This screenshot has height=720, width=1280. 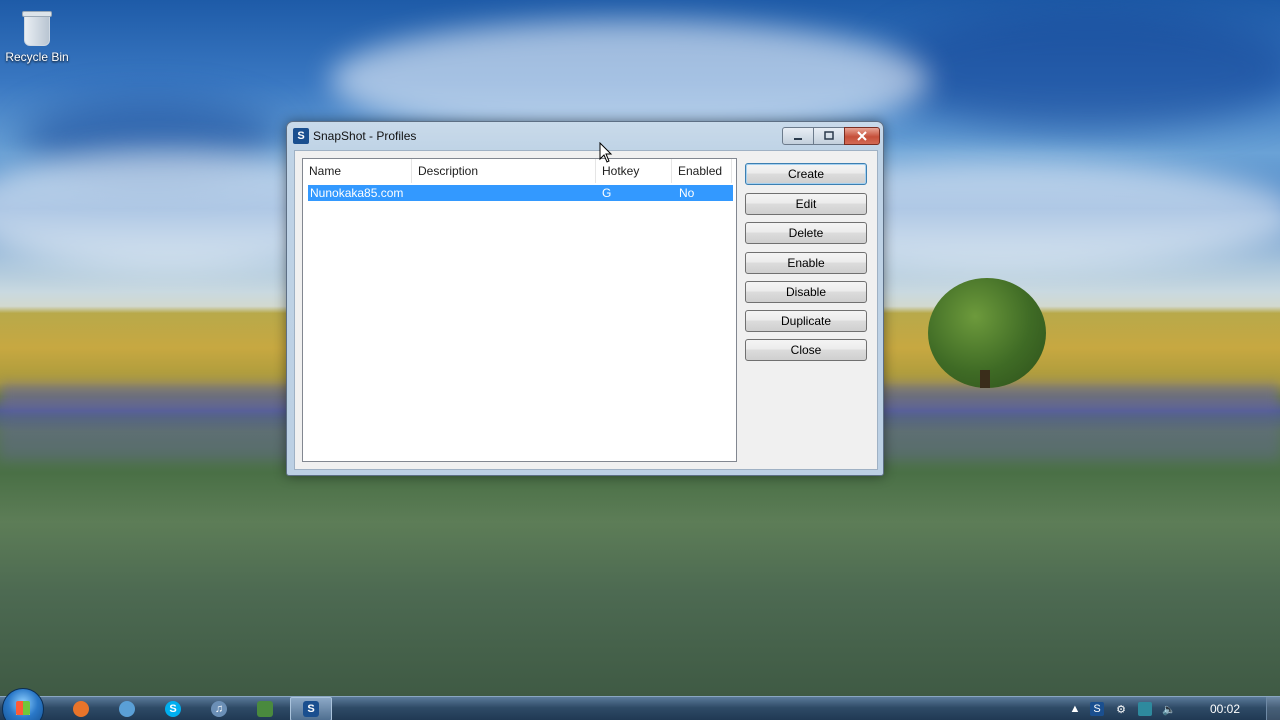 I want to click on network-users-icon, so click(x=127, y=709).